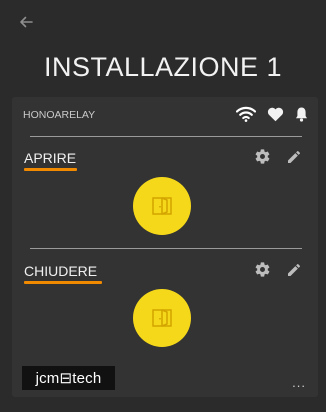  I want to click on page-title: INSTALLAZIONE 1, so click(163, 67).